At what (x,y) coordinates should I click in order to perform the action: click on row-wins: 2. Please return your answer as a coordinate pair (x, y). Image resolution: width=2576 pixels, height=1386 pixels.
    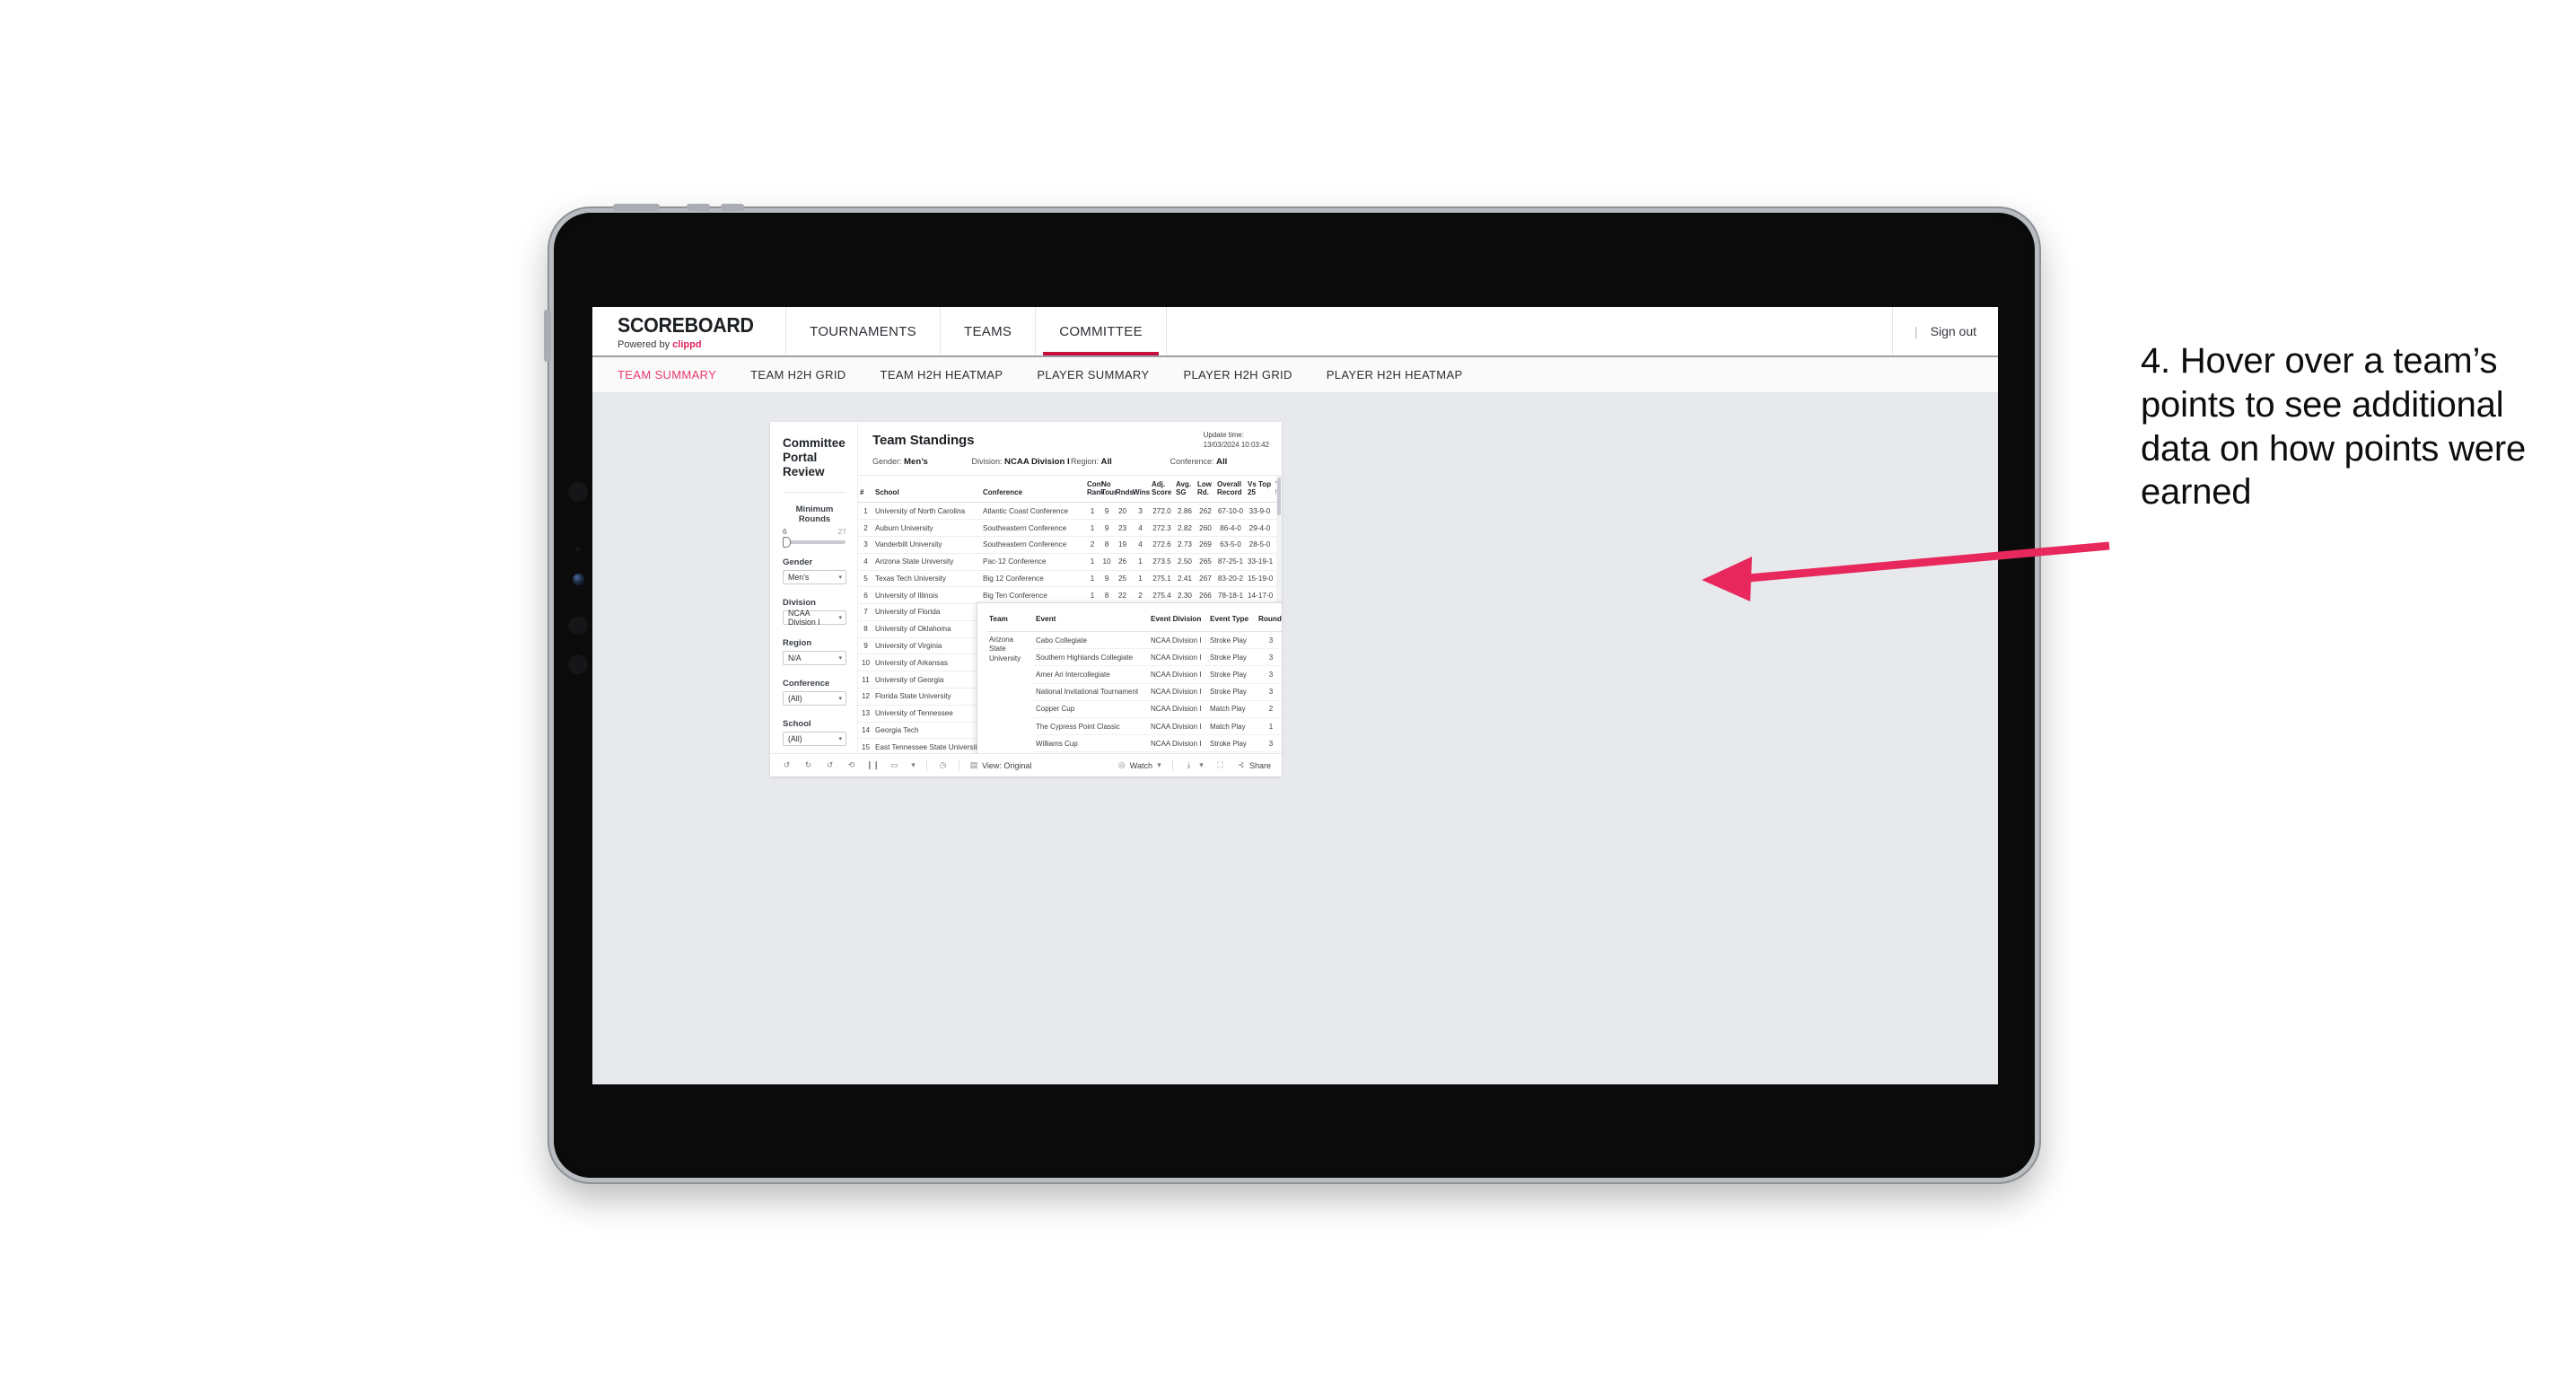
    Looking at the image, I should click on (1140, 596).